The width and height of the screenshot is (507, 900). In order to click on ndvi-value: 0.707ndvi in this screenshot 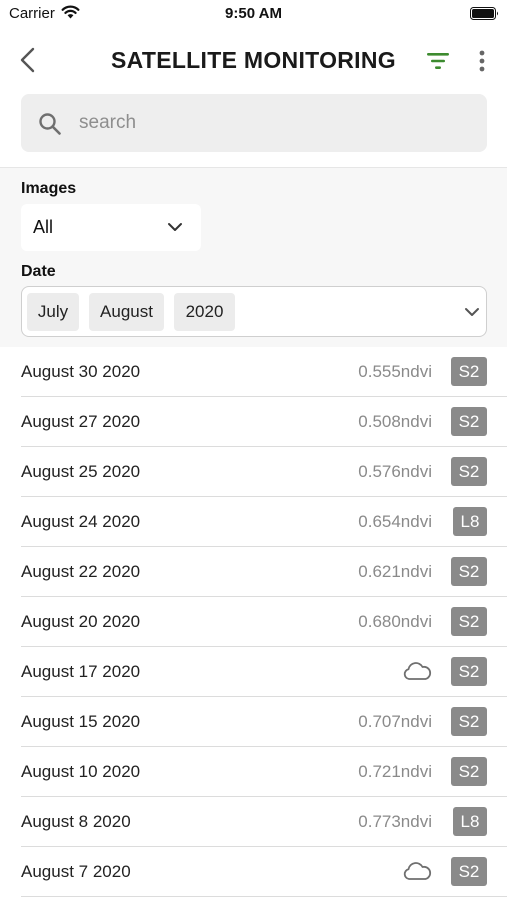, I will do `click(395, 721)`.